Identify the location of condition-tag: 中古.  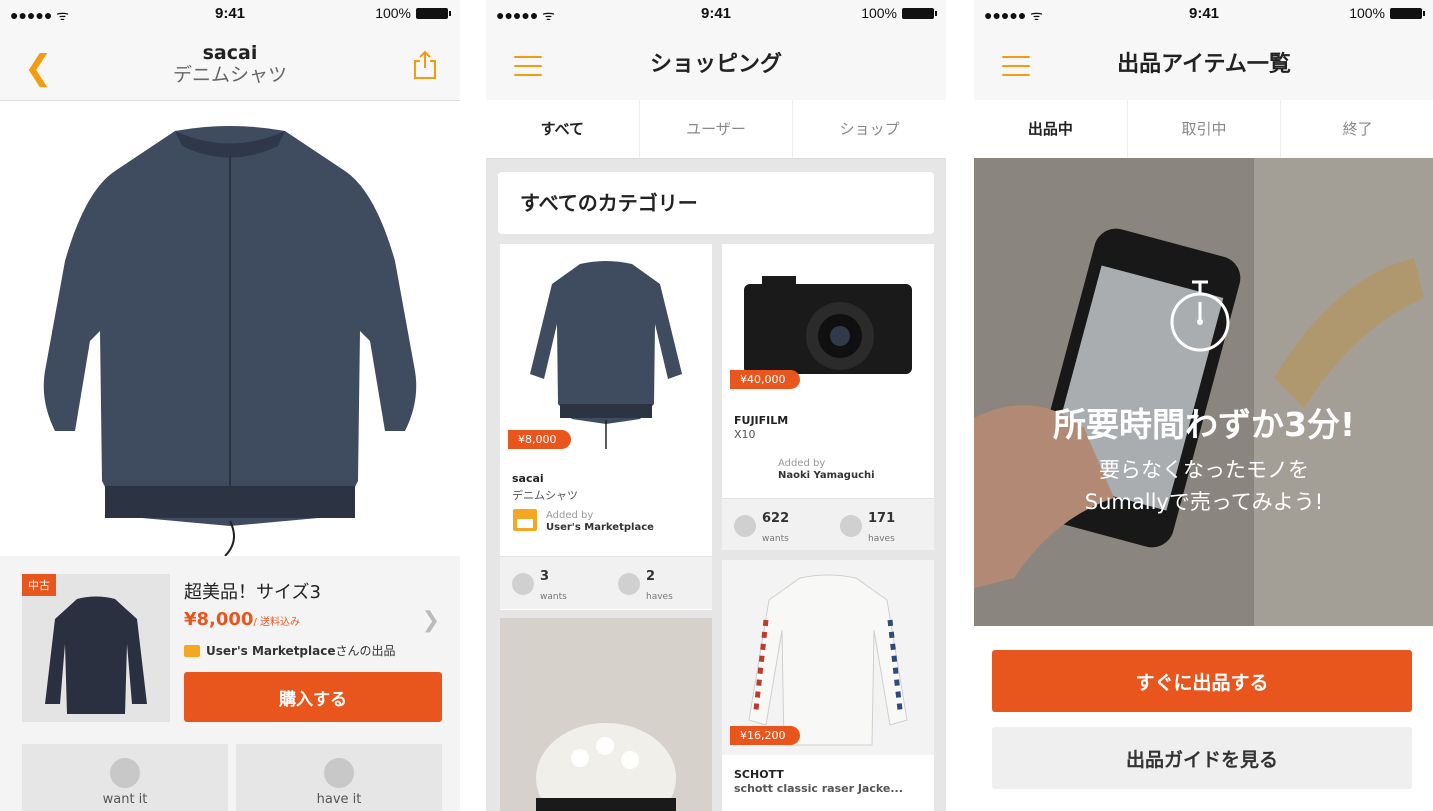
(39, 585).